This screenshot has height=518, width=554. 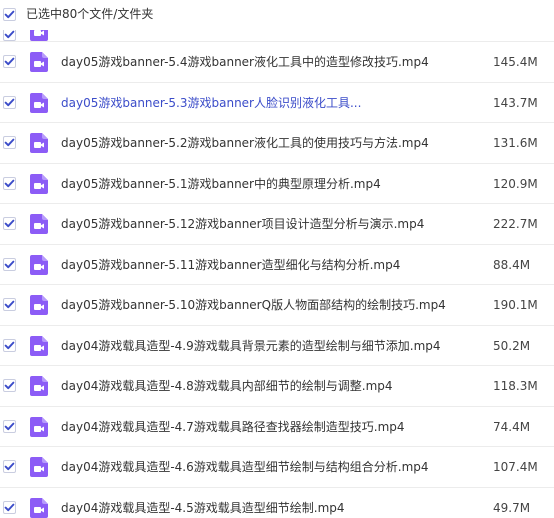 I want to click on file-name: day04游戏载具造型-4.5游戏载具造型细节绘制.mp4, so click(x=203, y=508).